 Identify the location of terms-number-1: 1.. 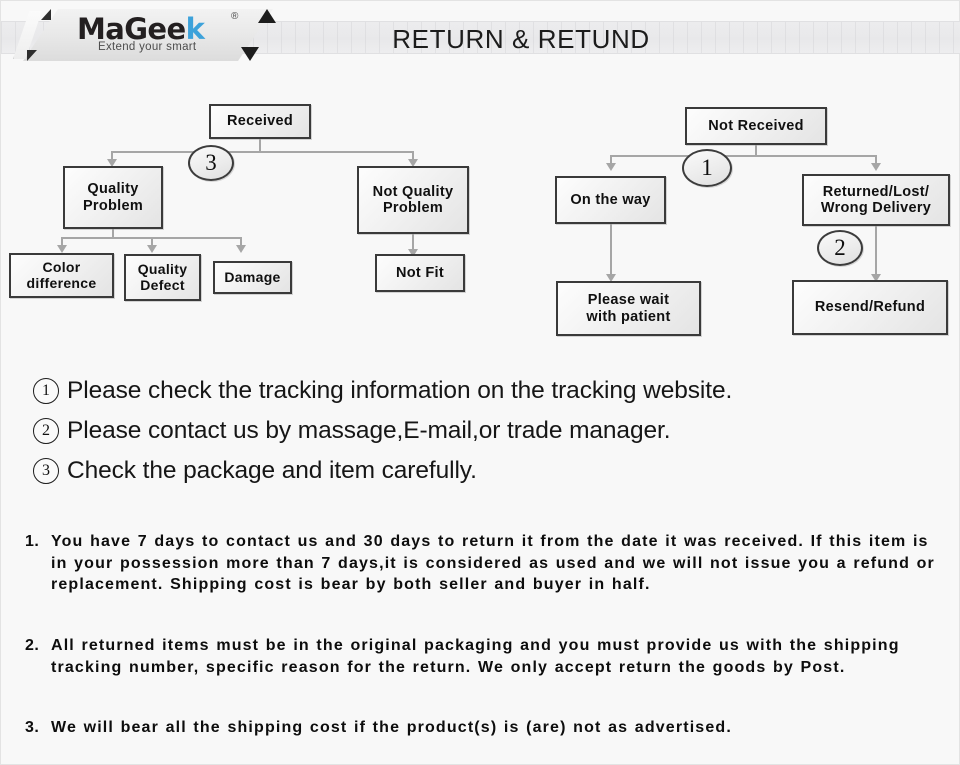
(32, 541).